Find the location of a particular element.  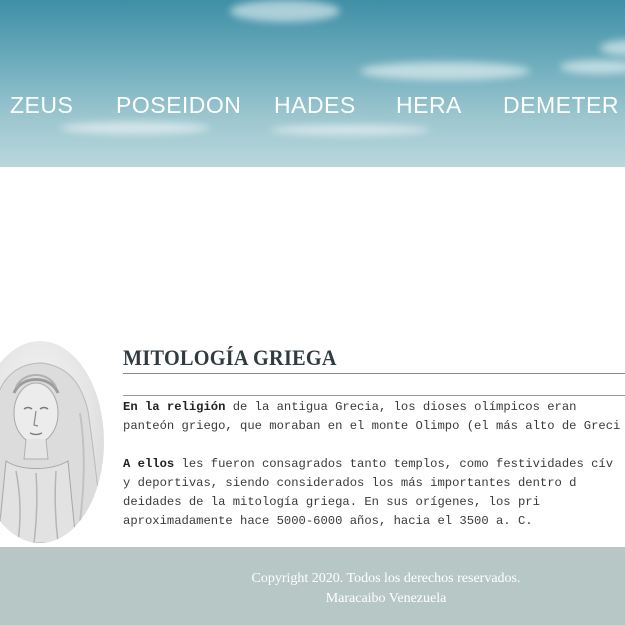

nav-item-poseidon: POSEIDON is located at coordinates (178, 105).